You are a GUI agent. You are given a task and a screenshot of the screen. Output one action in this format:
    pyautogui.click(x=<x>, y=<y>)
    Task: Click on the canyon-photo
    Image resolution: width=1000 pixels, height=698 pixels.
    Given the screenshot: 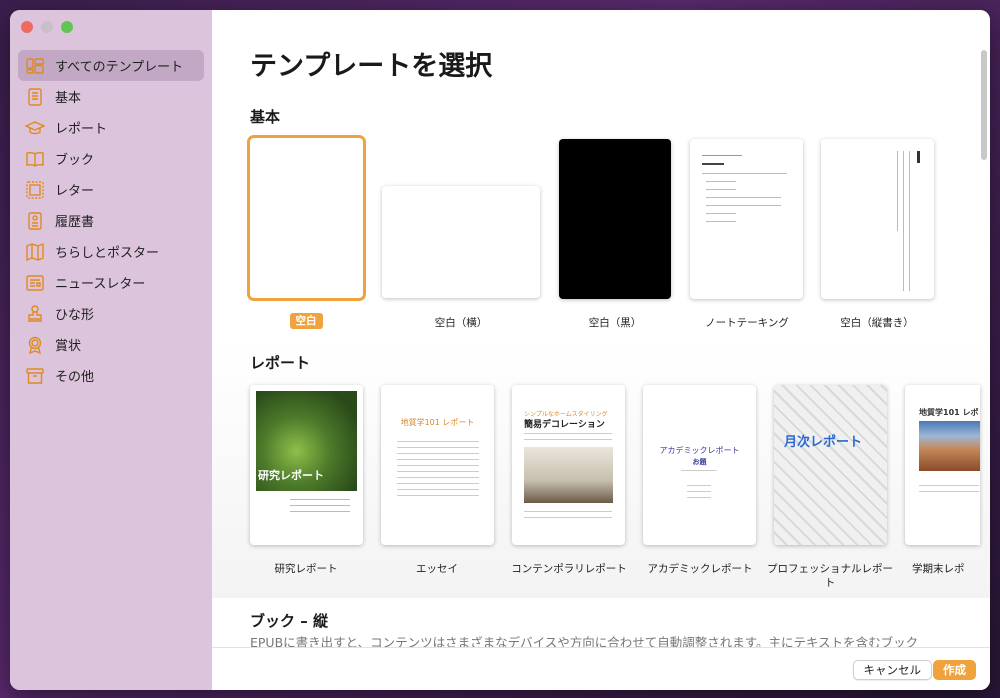 What is the action you would take?
    pyautogui.click(x=949, y=446)
    